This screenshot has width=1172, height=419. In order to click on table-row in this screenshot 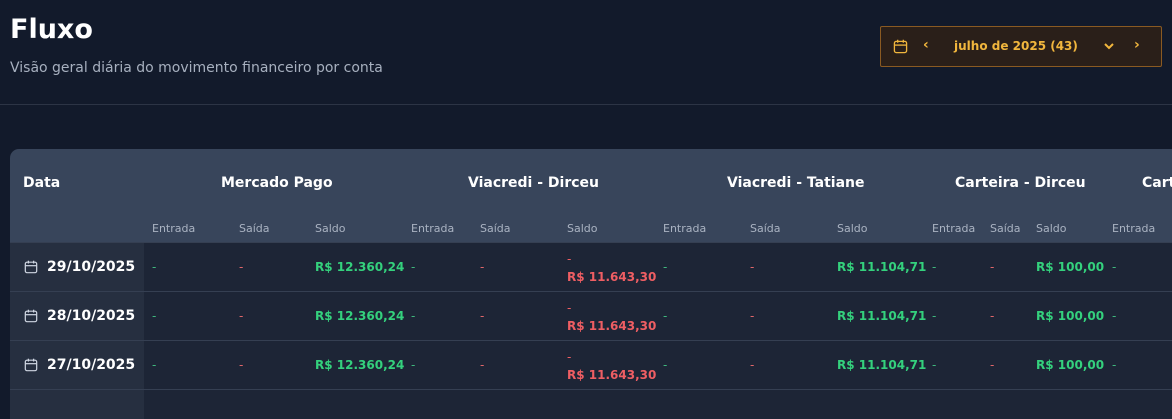, I will do `click(591, 404)`.